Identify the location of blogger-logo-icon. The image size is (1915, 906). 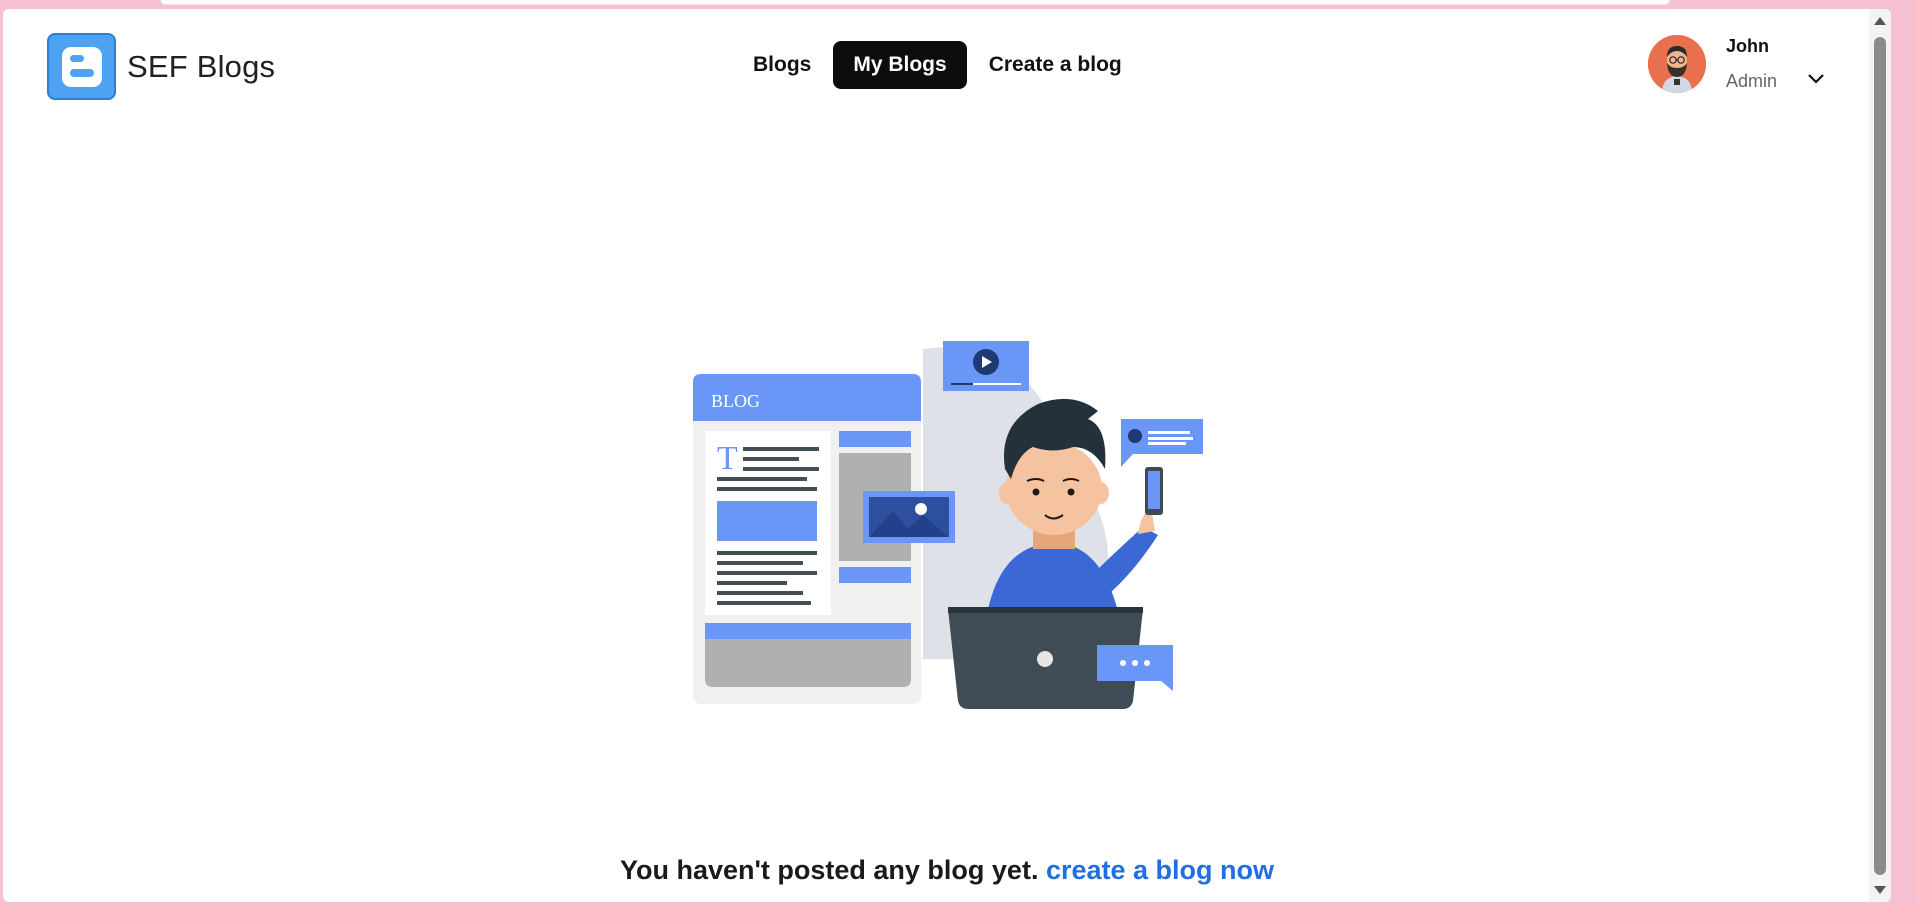
(81, 66).